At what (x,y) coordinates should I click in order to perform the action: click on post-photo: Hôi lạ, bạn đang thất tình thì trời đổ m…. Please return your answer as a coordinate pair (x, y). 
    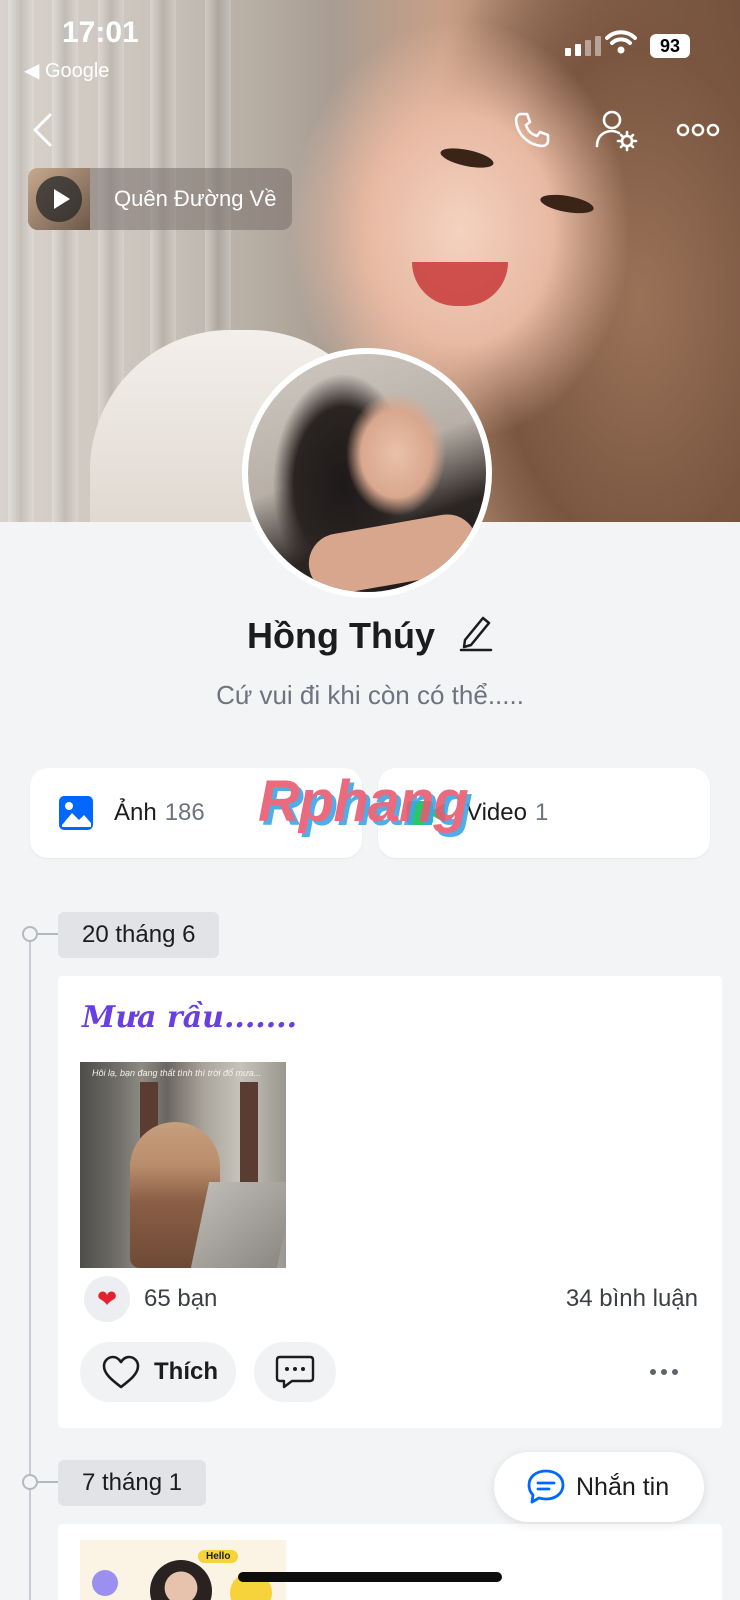
    Looking at the image, I should click on (183, 1165).